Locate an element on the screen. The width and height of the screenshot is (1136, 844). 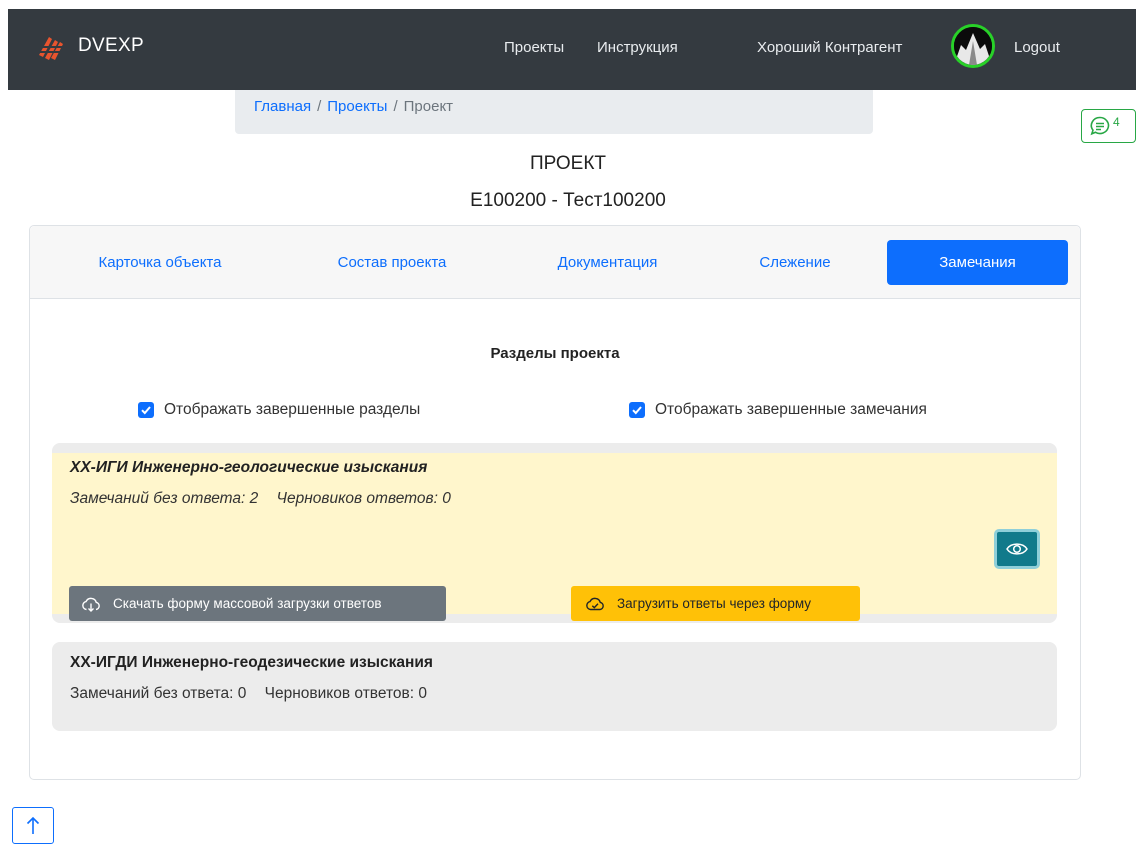
chat-button: 4 is located at coordinates (1108, 126).